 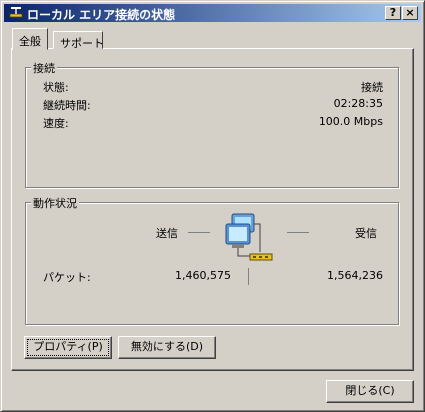 What do you see at coordinates (55, 203) in the screenshot?
I see `activity-legend: 動作状況` at bounding box center [55, 203].